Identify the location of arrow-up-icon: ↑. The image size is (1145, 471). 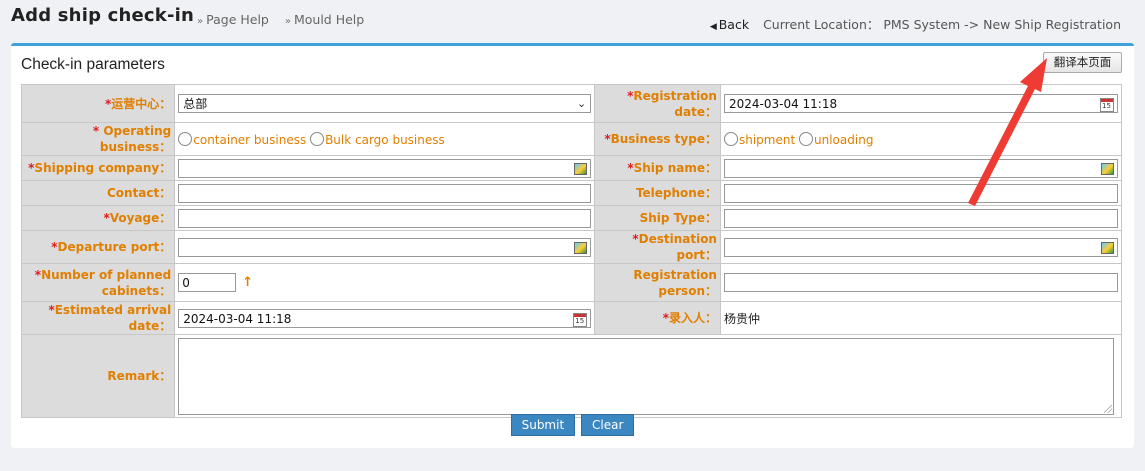
(247, 282).